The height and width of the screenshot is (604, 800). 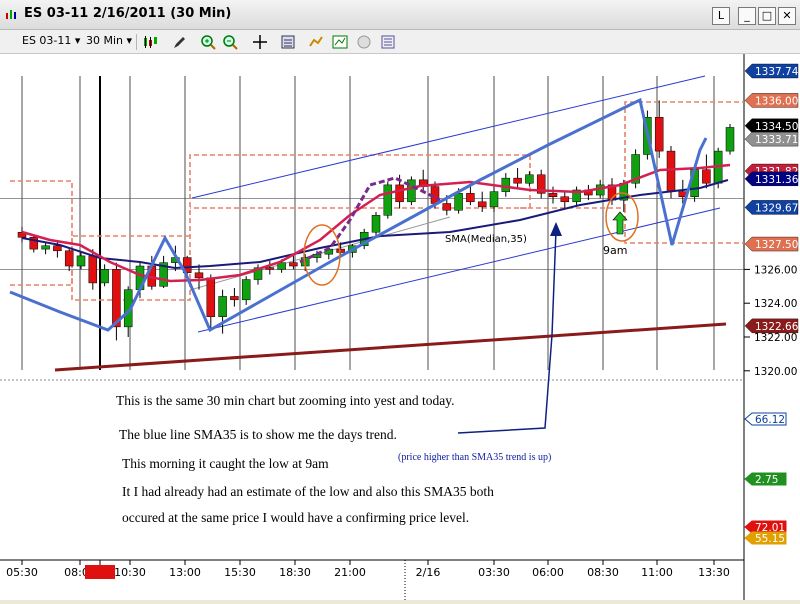 What do you see at coordinates (615, 250) in the screenshot?
I see `nine-am-label: 9am` at bounding box center [615, 250].